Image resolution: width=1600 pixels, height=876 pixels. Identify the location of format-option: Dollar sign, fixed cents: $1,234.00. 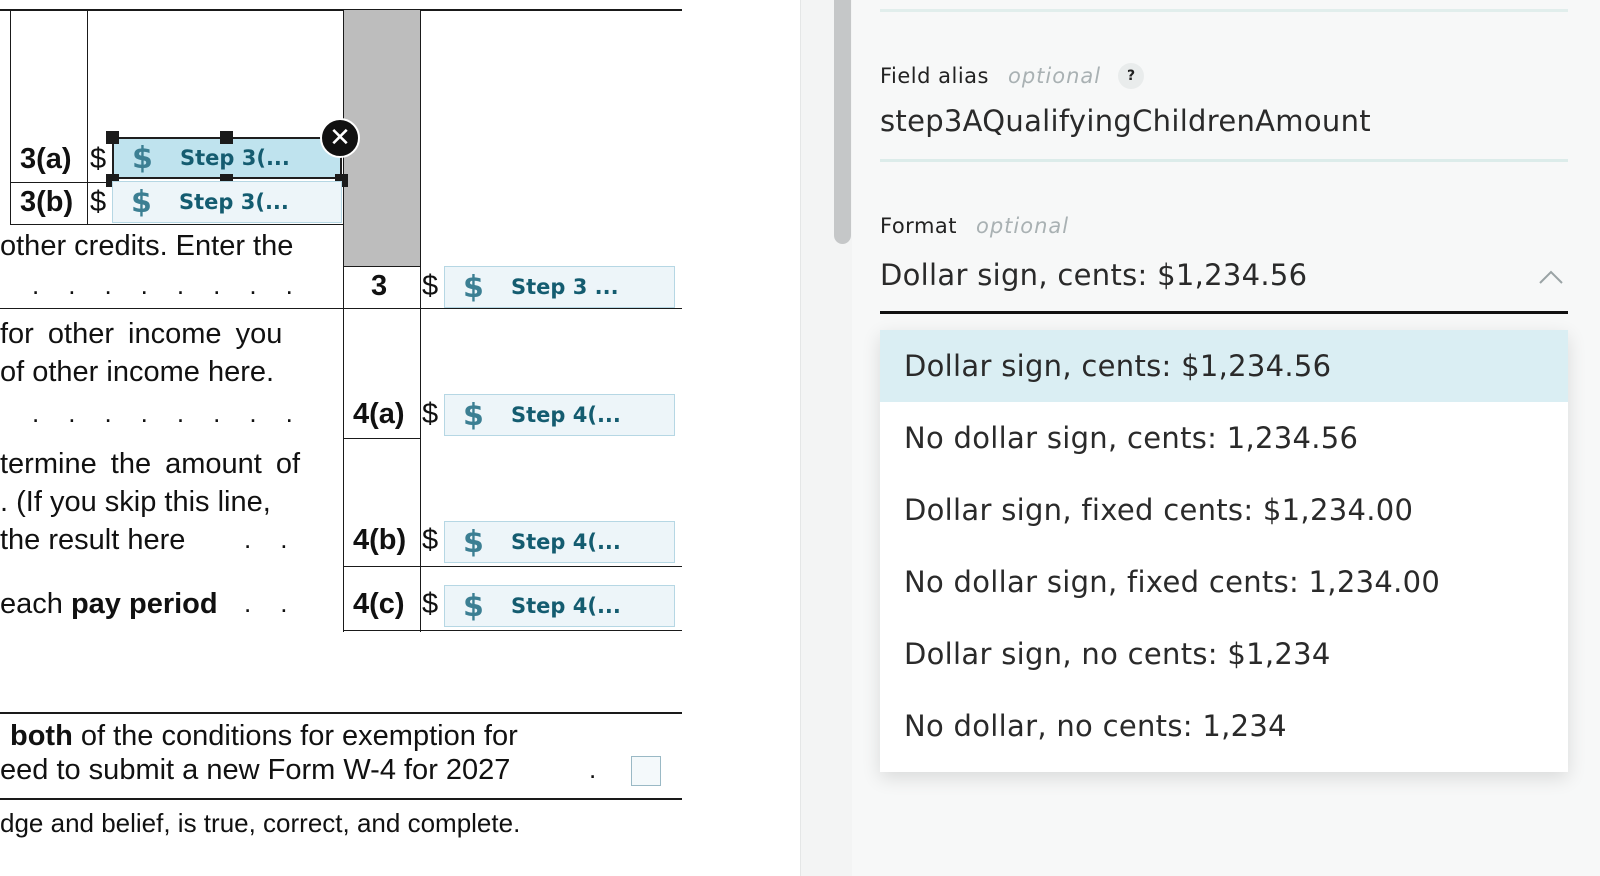
(1224, 510).